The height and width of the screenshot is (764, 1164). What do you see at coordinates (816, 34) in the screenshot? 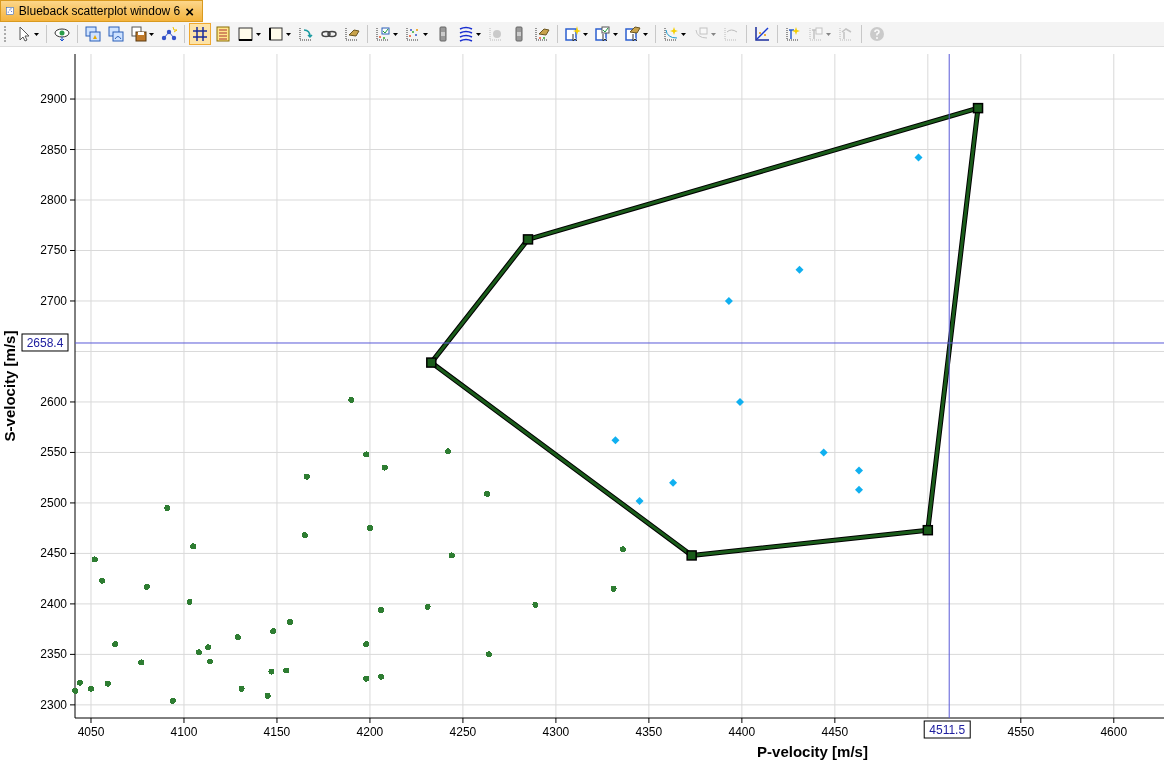
I see `tree-check-icon` at bounding box center [816, 34].